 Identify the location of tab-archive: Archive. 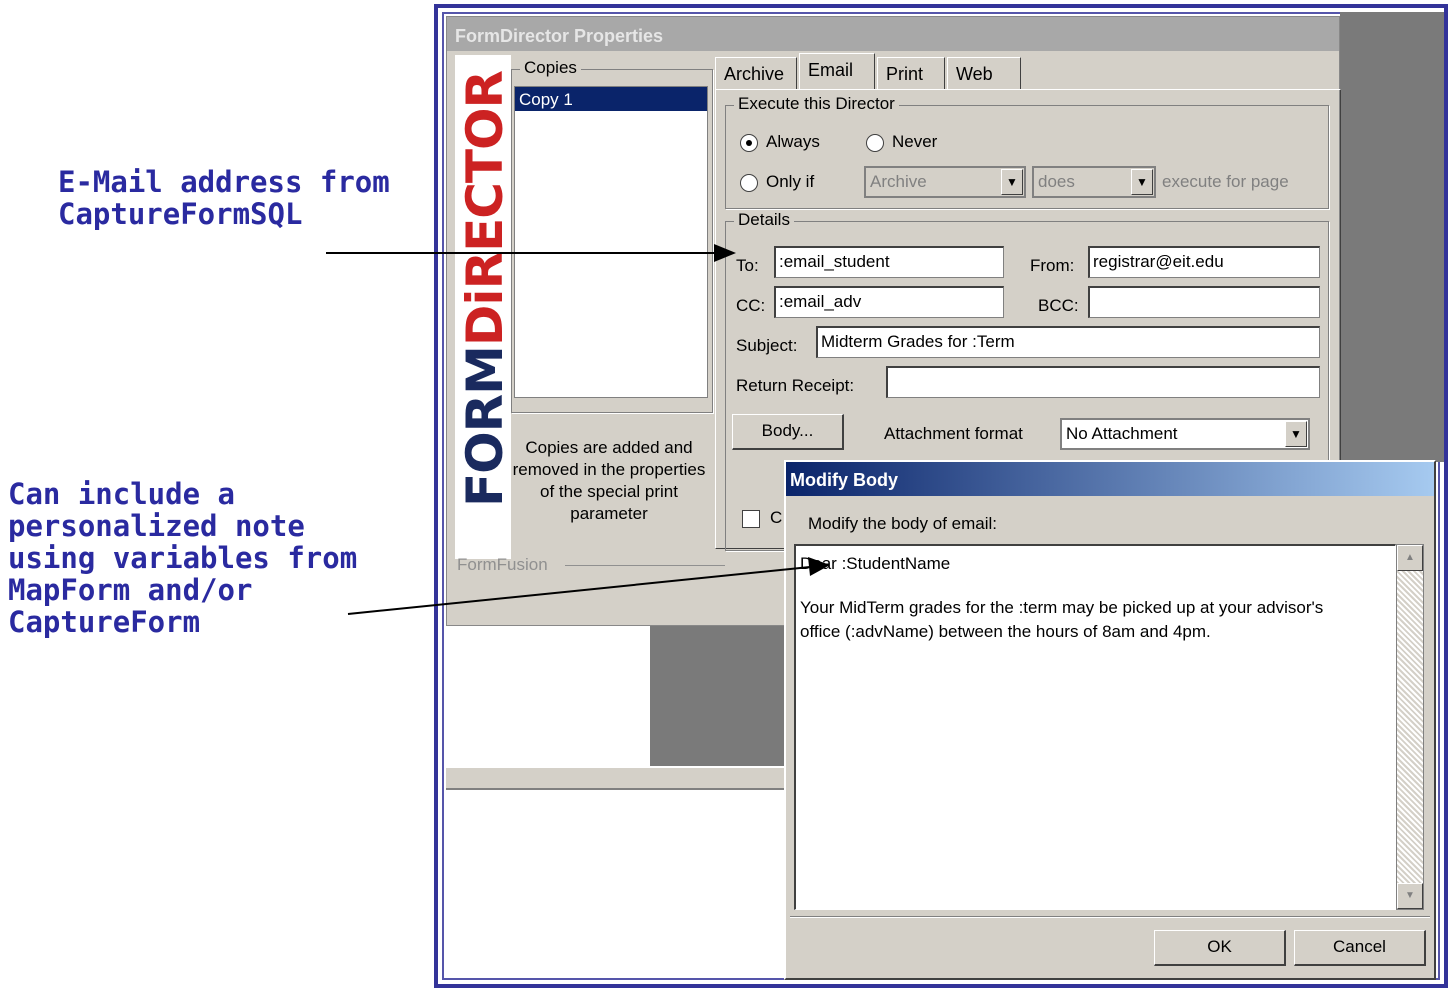
(756, 73).